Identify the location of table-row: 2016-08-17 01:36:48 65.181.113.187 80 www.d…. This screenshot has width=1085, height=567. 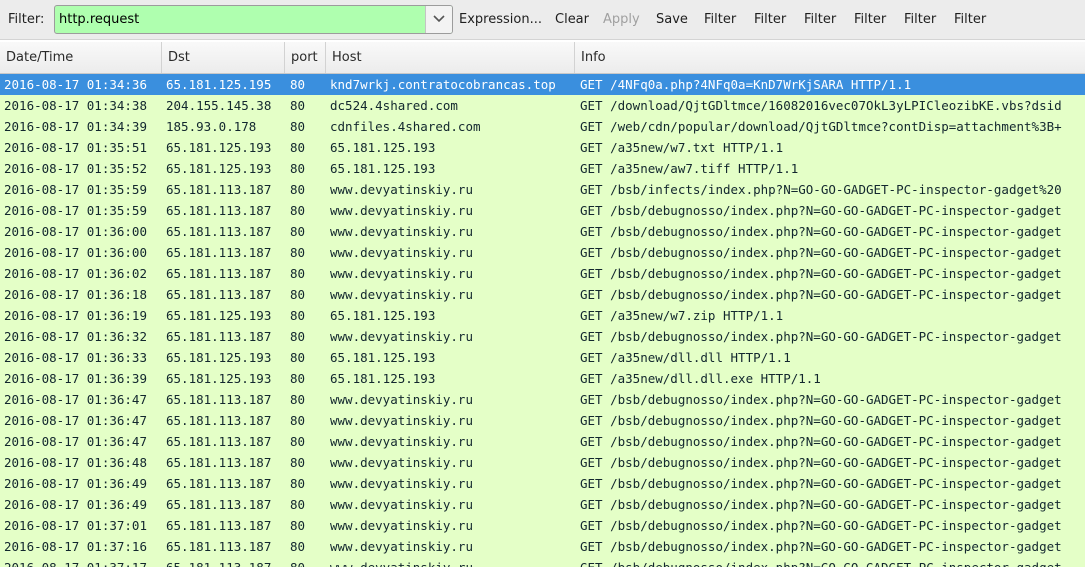
(542, 462).